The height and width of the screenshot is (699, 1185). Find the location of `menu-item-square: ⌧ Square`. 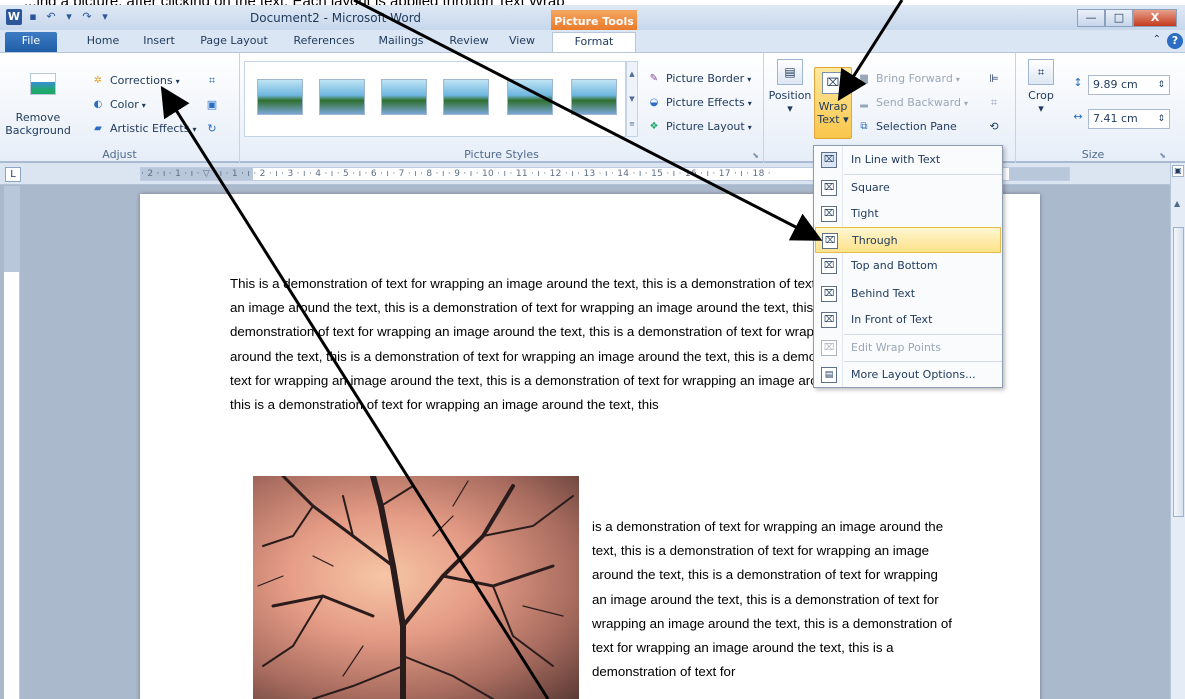

menu-item-square: ⌧ Square is located at coordinates (908, 188).